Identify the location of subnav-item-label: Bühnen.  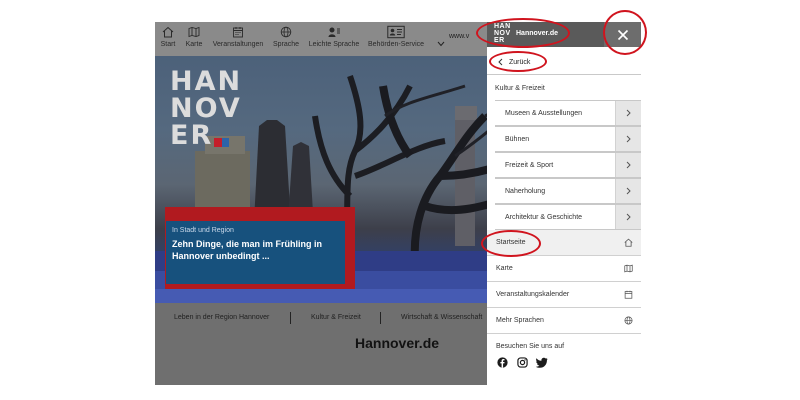
(517, 139).